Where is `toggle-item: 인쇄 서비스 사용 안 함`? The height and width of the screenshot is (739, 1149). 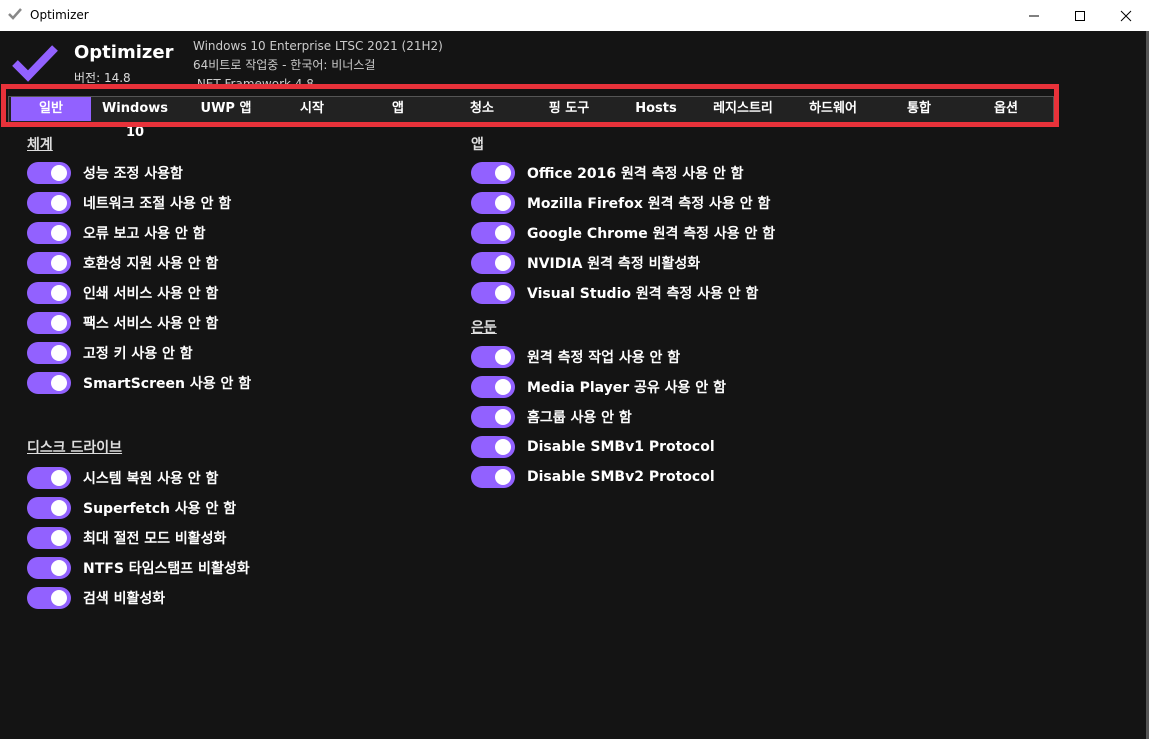 toggle-item: 인쇄 서비스 사용 안 함 is located at coordinates (122, 293).